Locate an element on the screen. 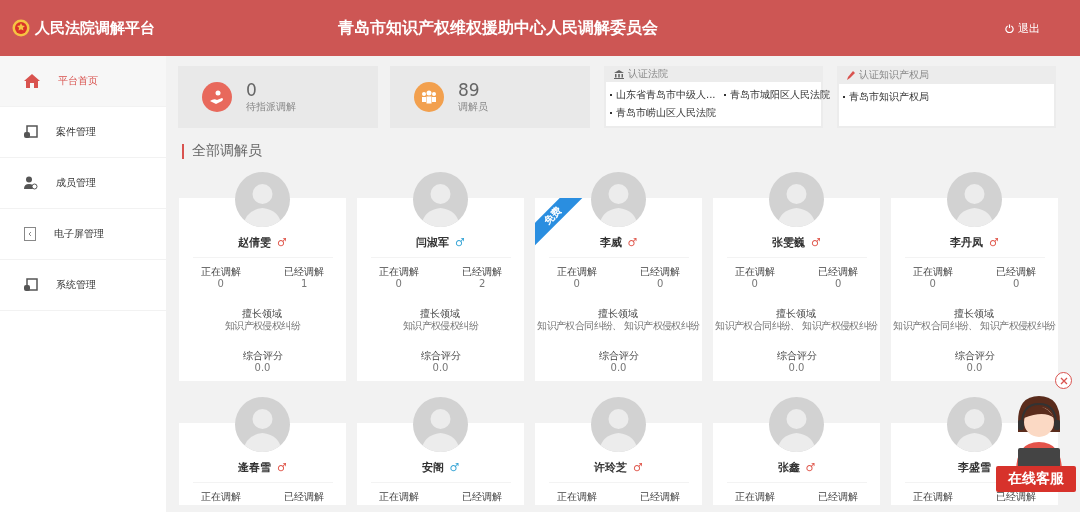 Image resolution: width=1080 pixels, height=512 pixels. user-icon is located at coordinates (31, 183).